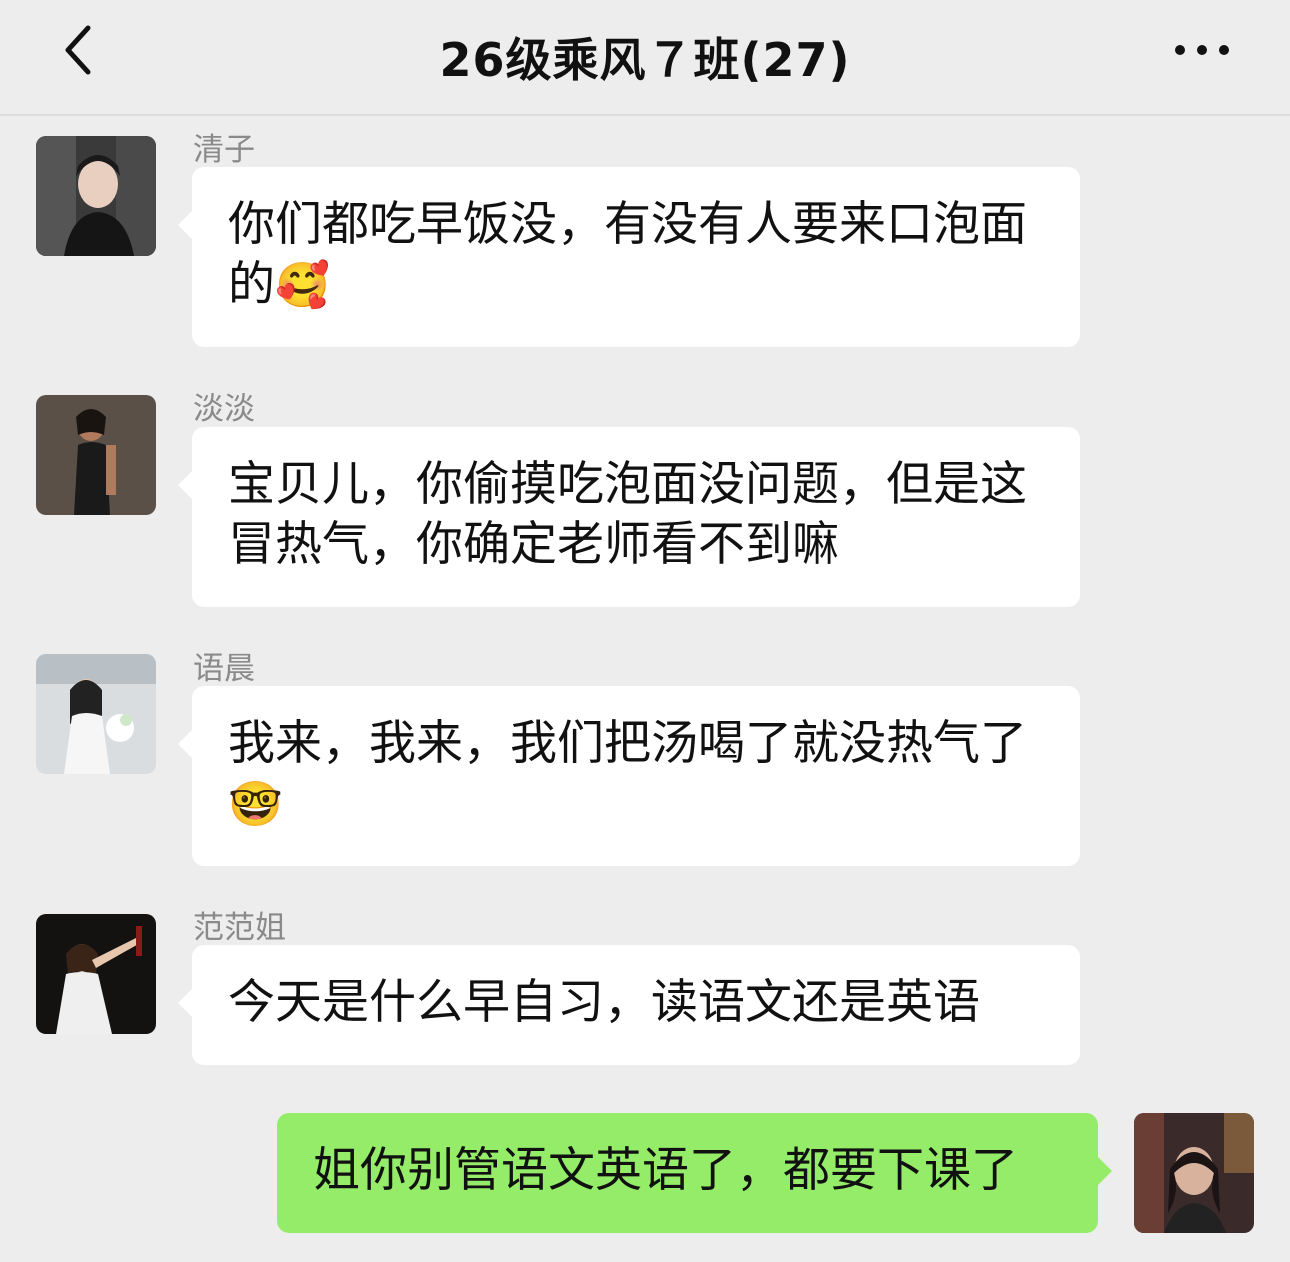 The image size is (1290, 1262). Describe the element at coordinates (604, 1002) in the screenshot. I see `message-text: 今天是什么早自习，读语文还是英语` at that location.